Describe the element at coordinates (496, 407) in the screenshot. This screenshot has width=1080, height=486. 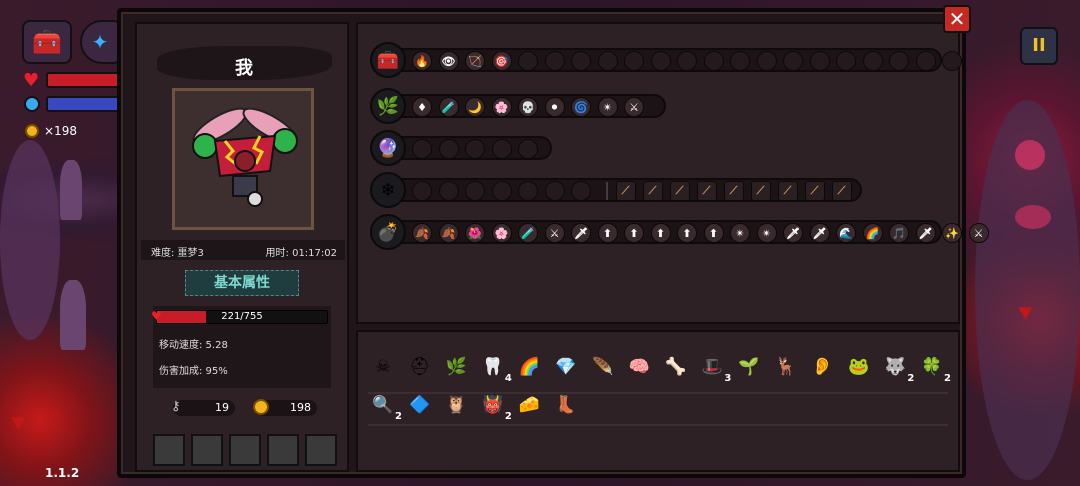
I see `demon-icon: 👹 2` at that location.